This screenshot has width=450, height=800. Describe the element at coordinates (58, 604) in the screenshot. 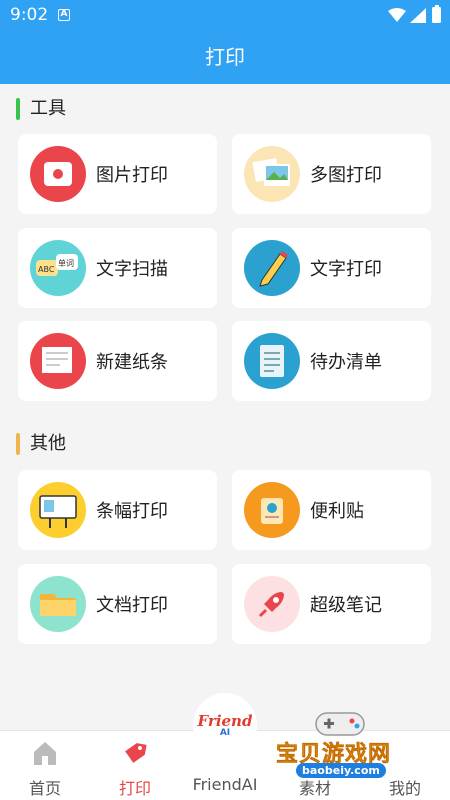

I see `folder-icon` at that location.